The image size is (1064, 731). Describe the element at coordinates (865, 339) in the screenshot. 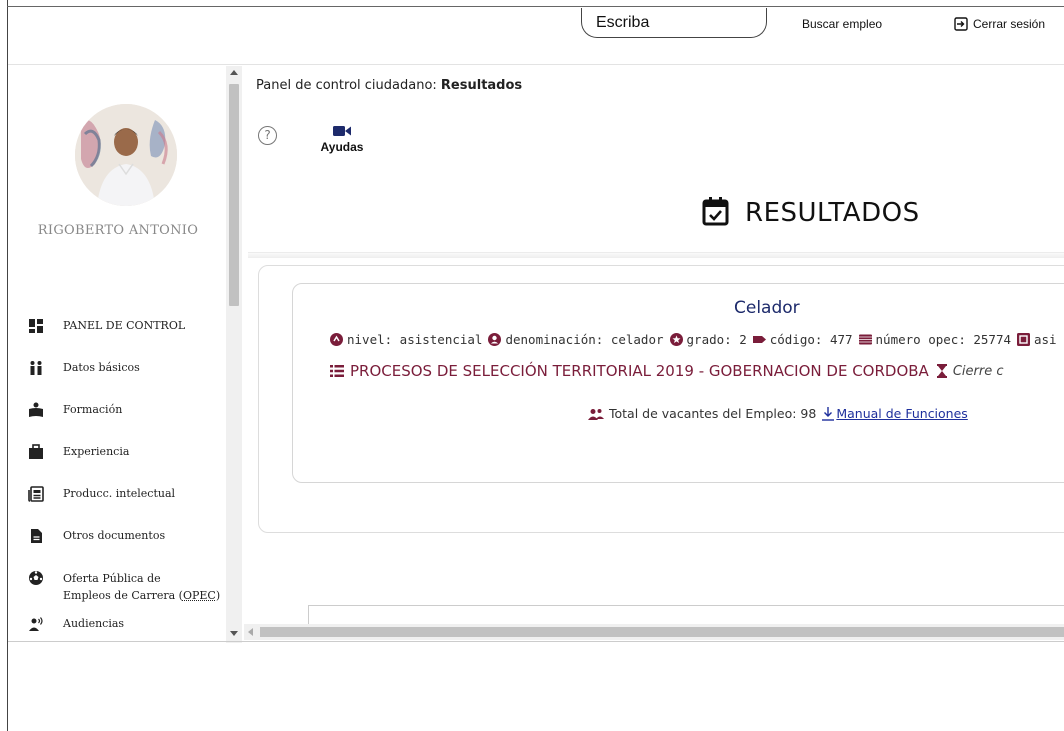

I see `ticket-icon` at that location.